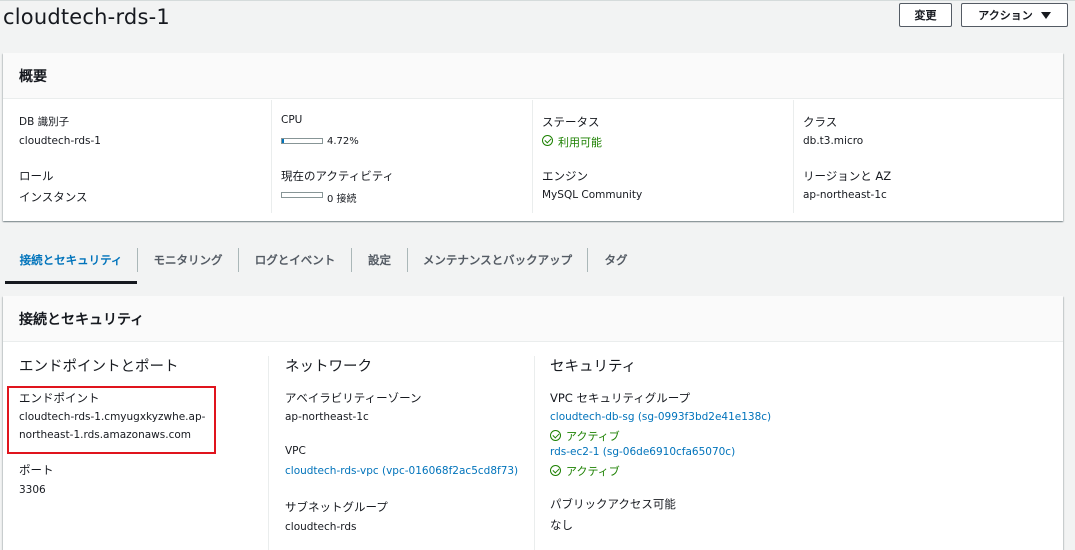 The width and height of the screenshot is (1075, 550). I want to click on endpoint-port-title: エンドポイントとポート, so click(99, 367).